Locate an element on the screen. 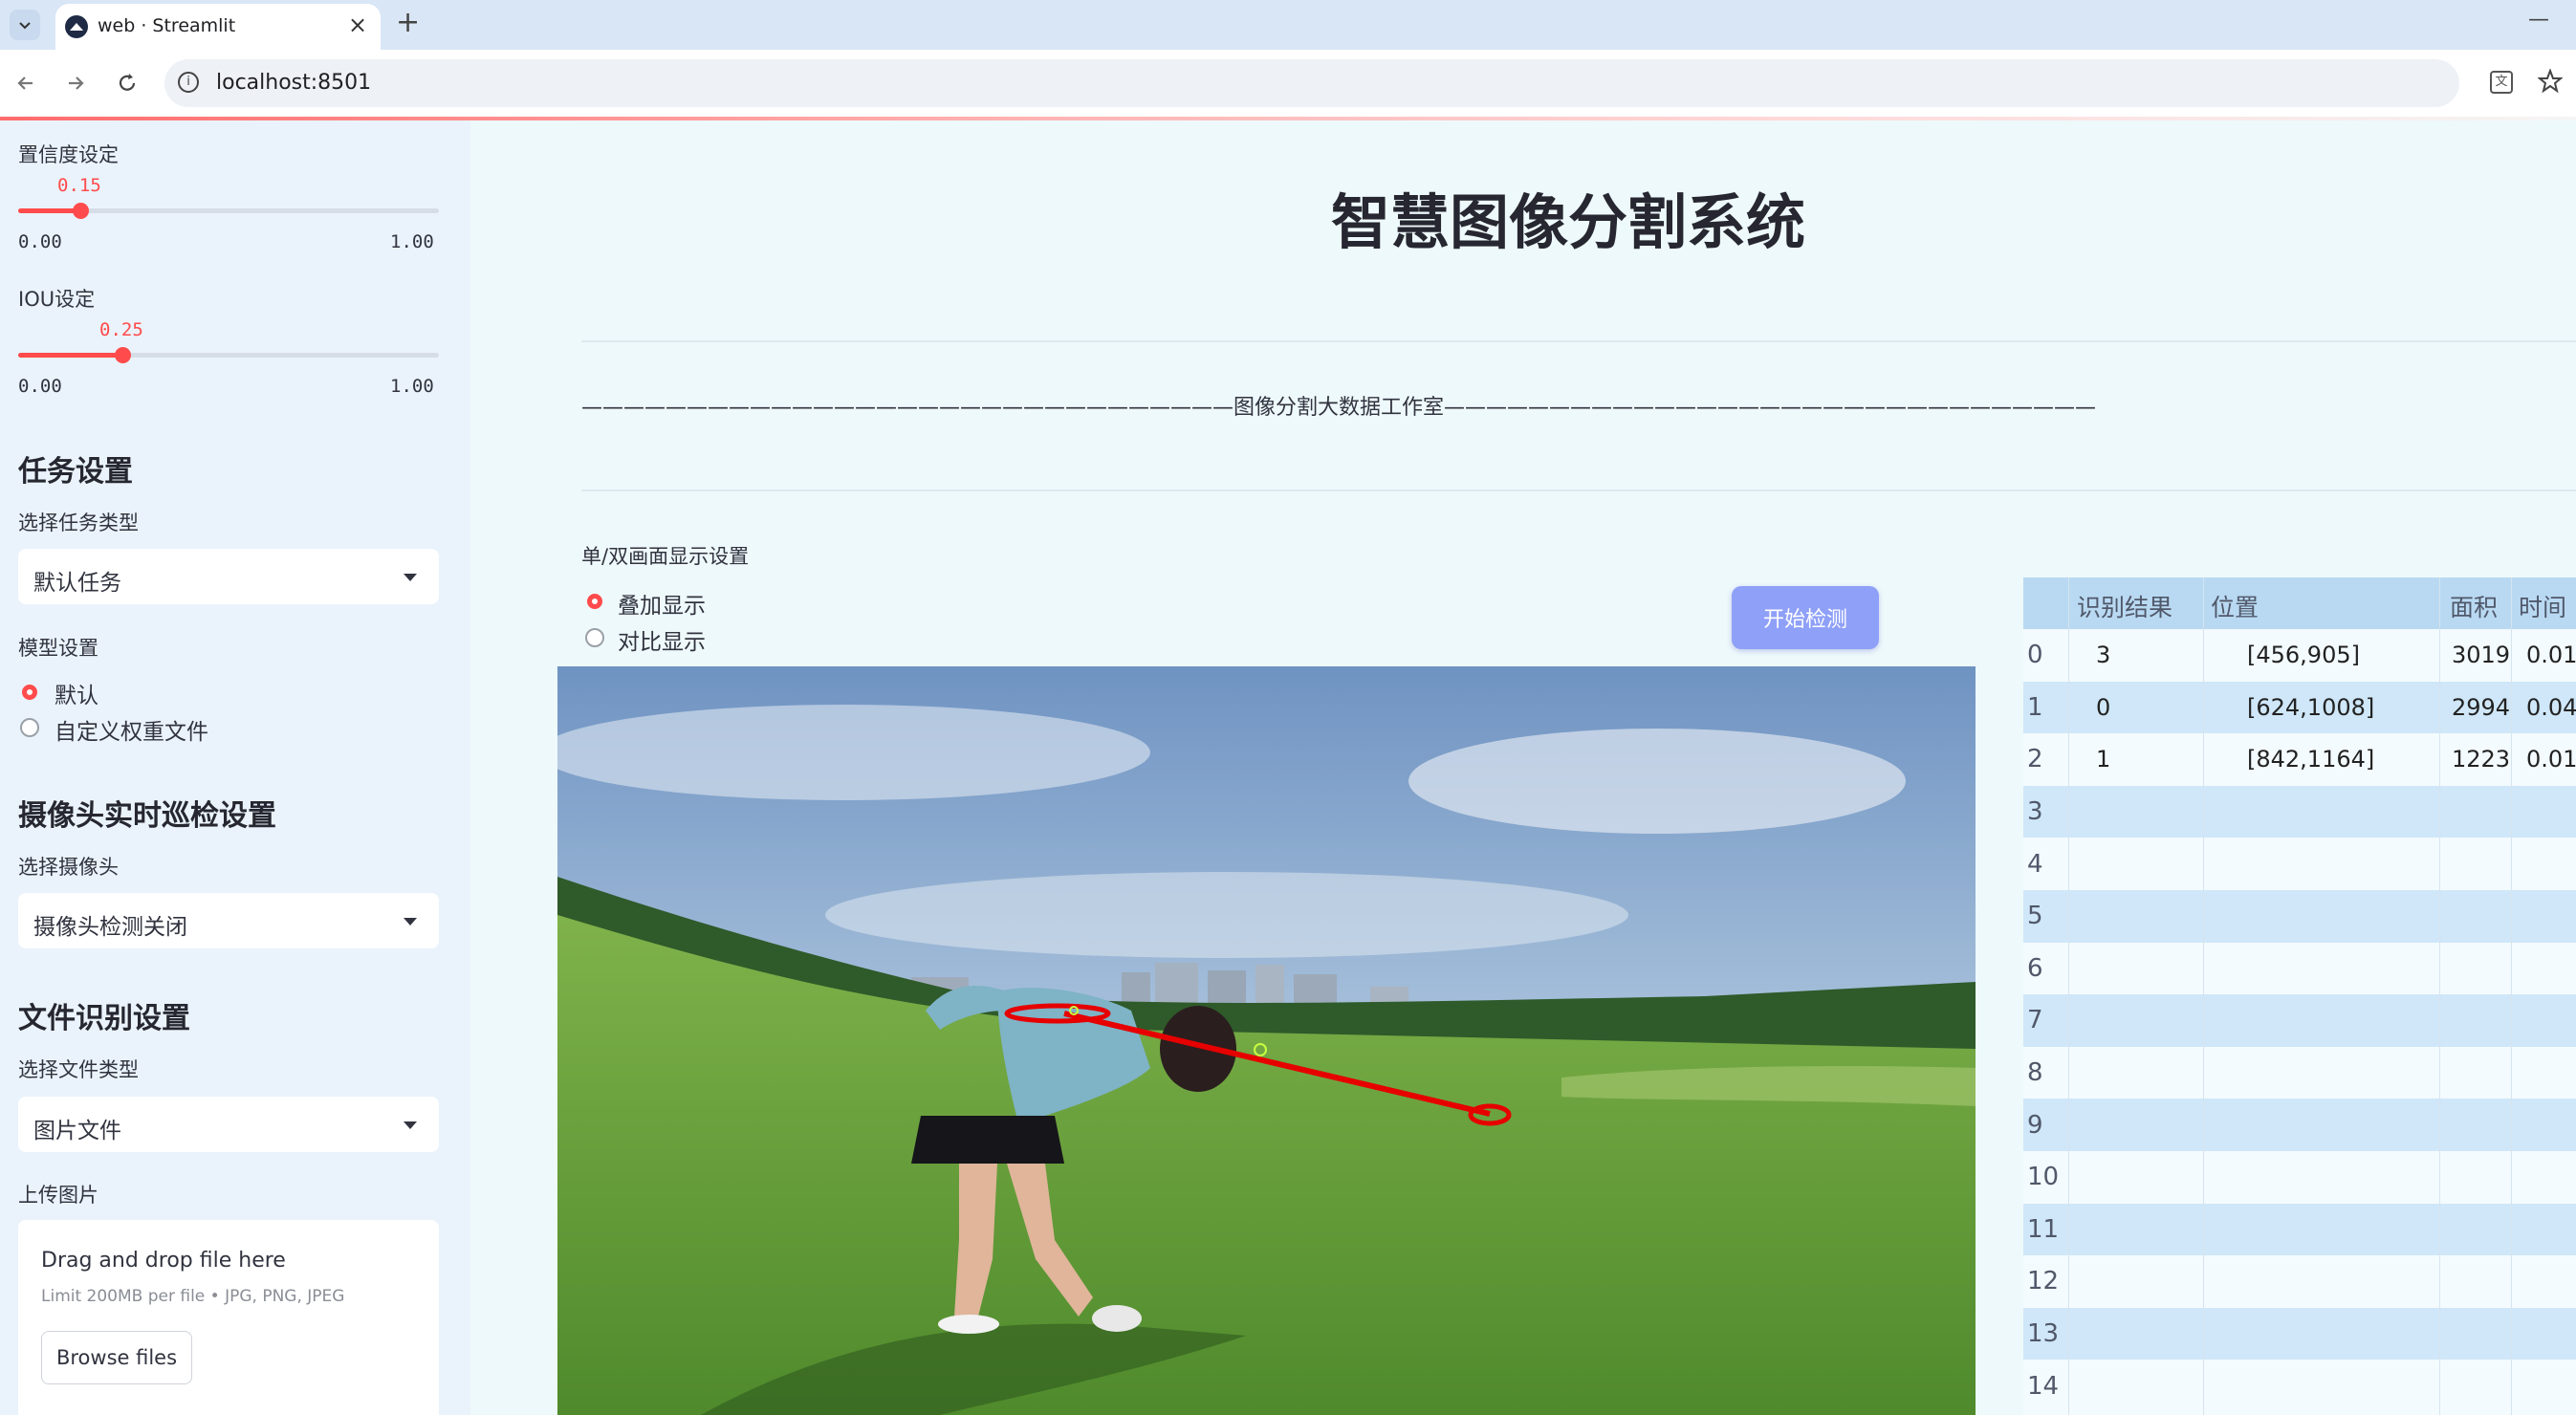 The image size is (2576, 1415). row-index: 3 is located at coordinates (2035, 812).